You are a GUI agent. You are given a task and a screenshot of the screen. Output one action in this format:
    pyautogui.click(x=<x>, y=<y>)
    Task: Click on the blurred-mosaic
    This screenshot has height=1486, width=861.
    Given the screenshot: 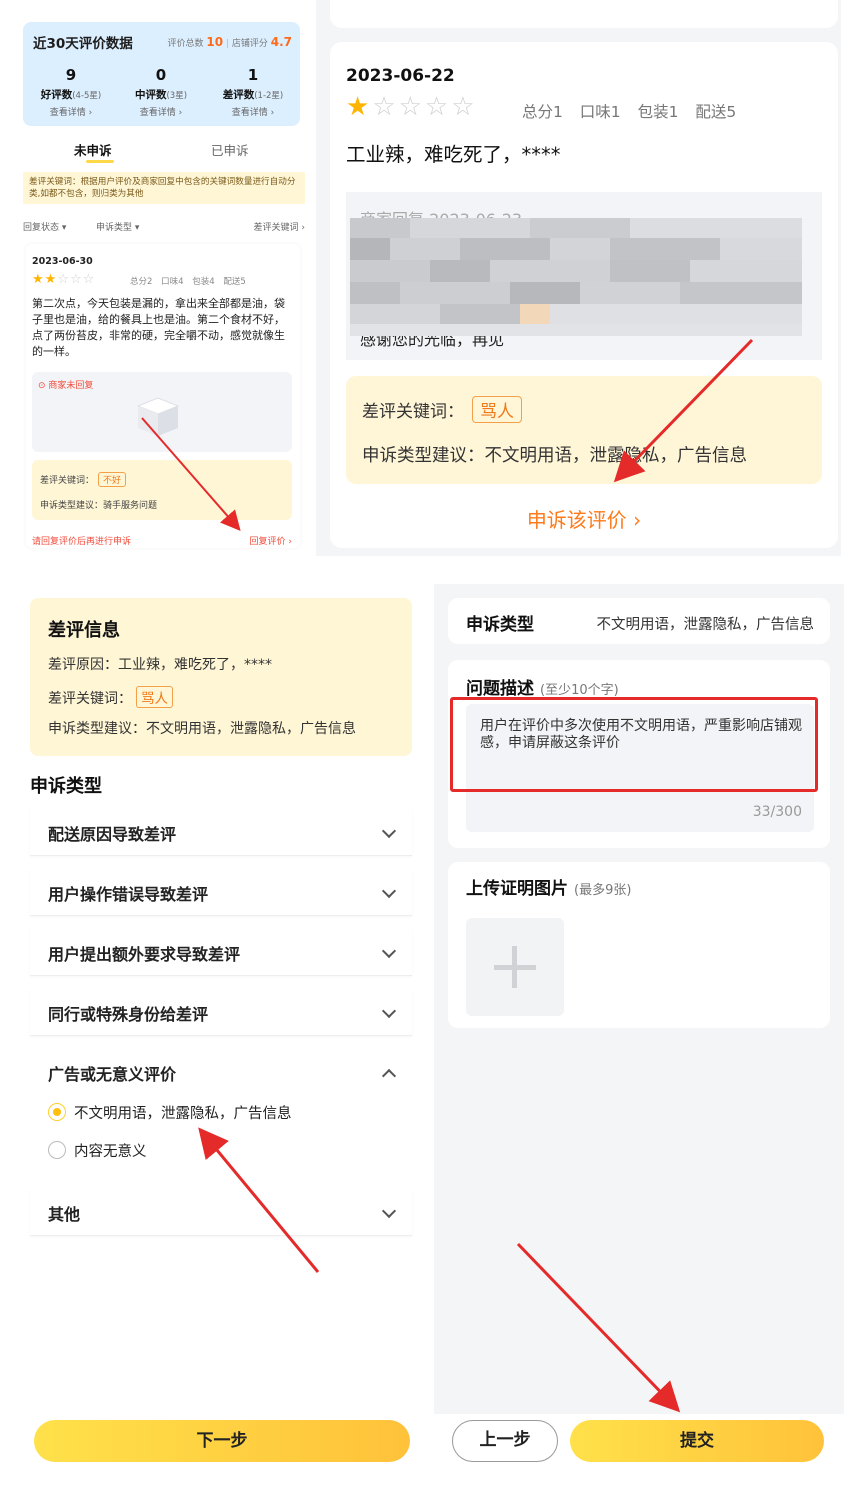 What is the action you would take?
    pyautogui.click(x=576, y=277)
    